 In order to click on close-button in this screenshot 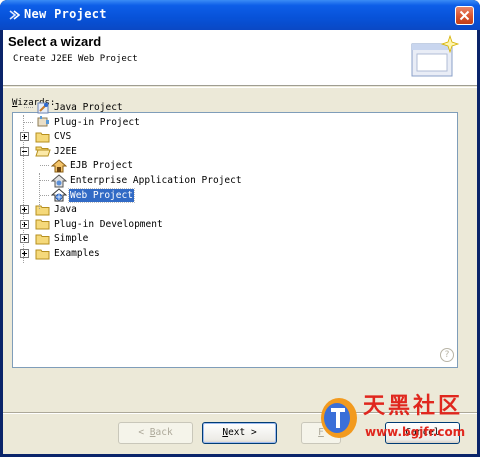, I will do `click(464, 15)`.